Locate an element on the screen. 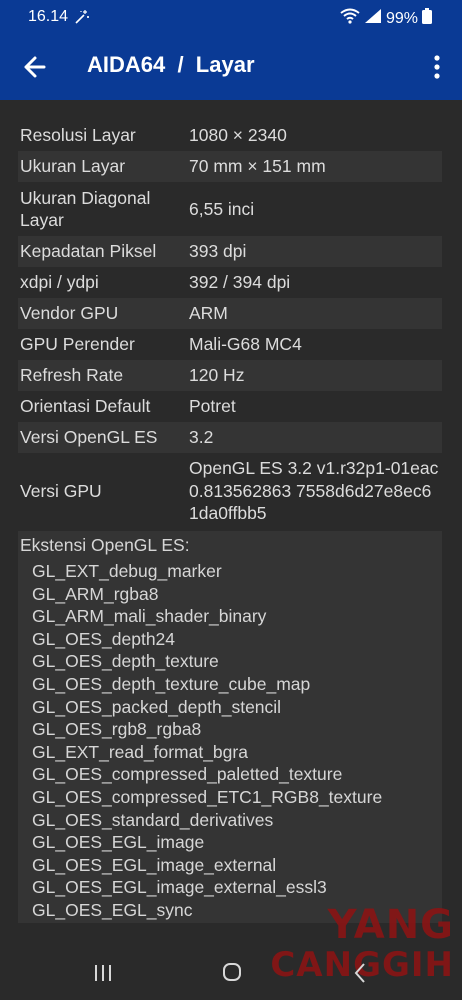 The image size is (462, 1000). more-options-icon is located at coordinates (437, 67).